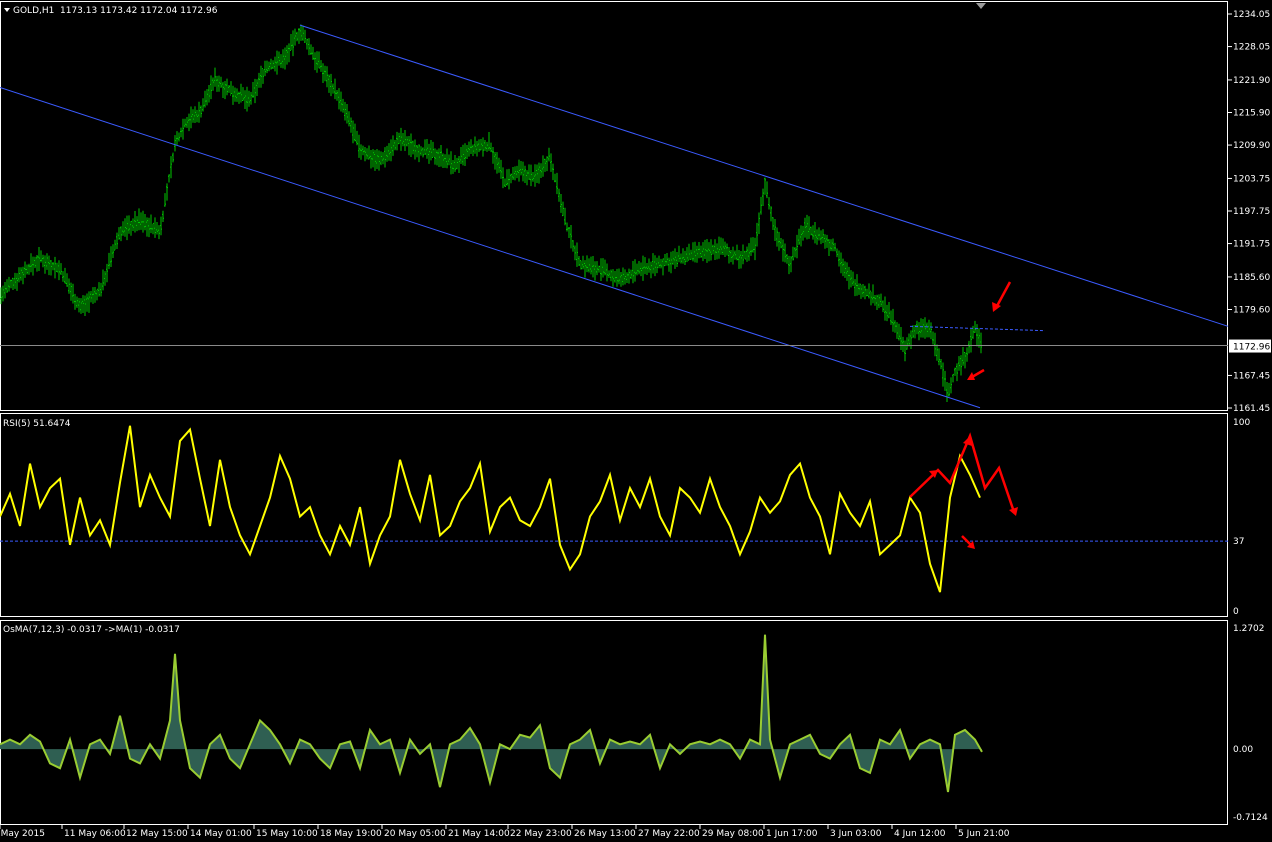 The image size is (1272, 842). I want to click on ohlc-readout: 1173.13 1173.42 1172.04 1172.96, so click(139, 11).